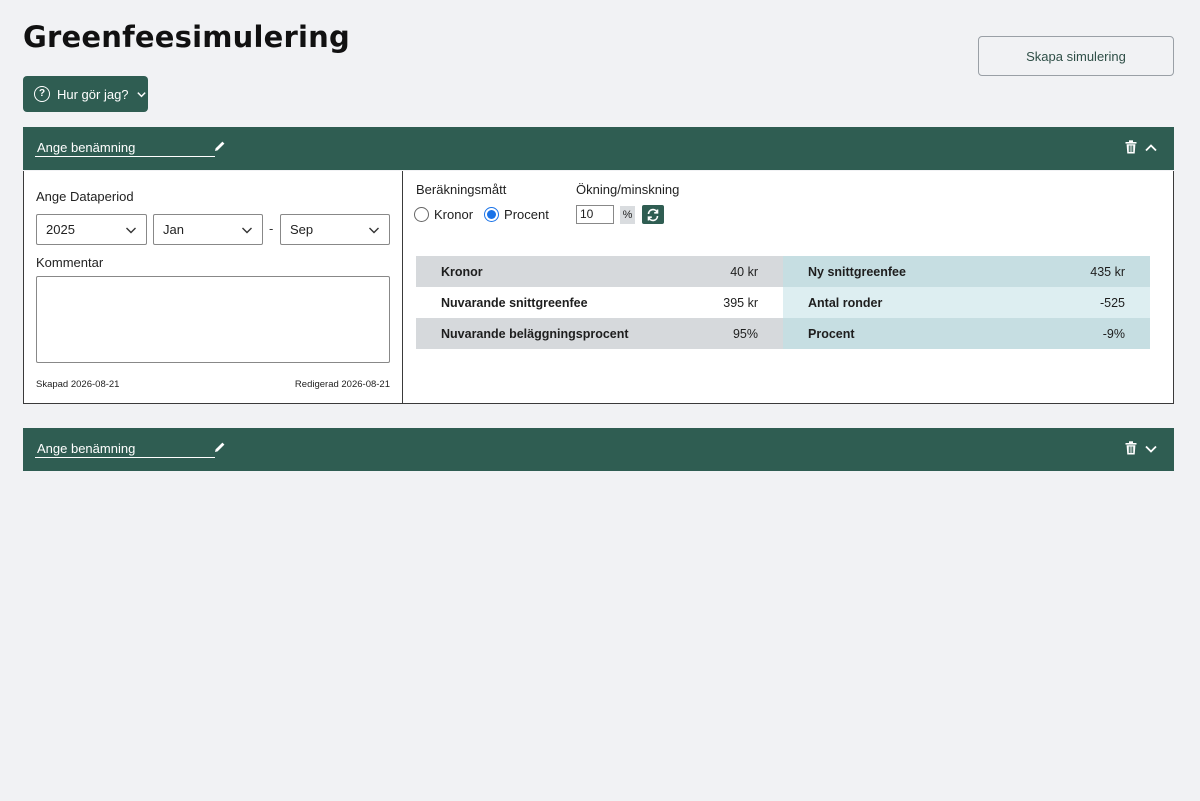 The width and height of the screenshot is (1200, 801). What do you see at coordinates (966, 333) in the screenshot?
I see `result-cell: Procent -9%` at bounding box center [966, 333].